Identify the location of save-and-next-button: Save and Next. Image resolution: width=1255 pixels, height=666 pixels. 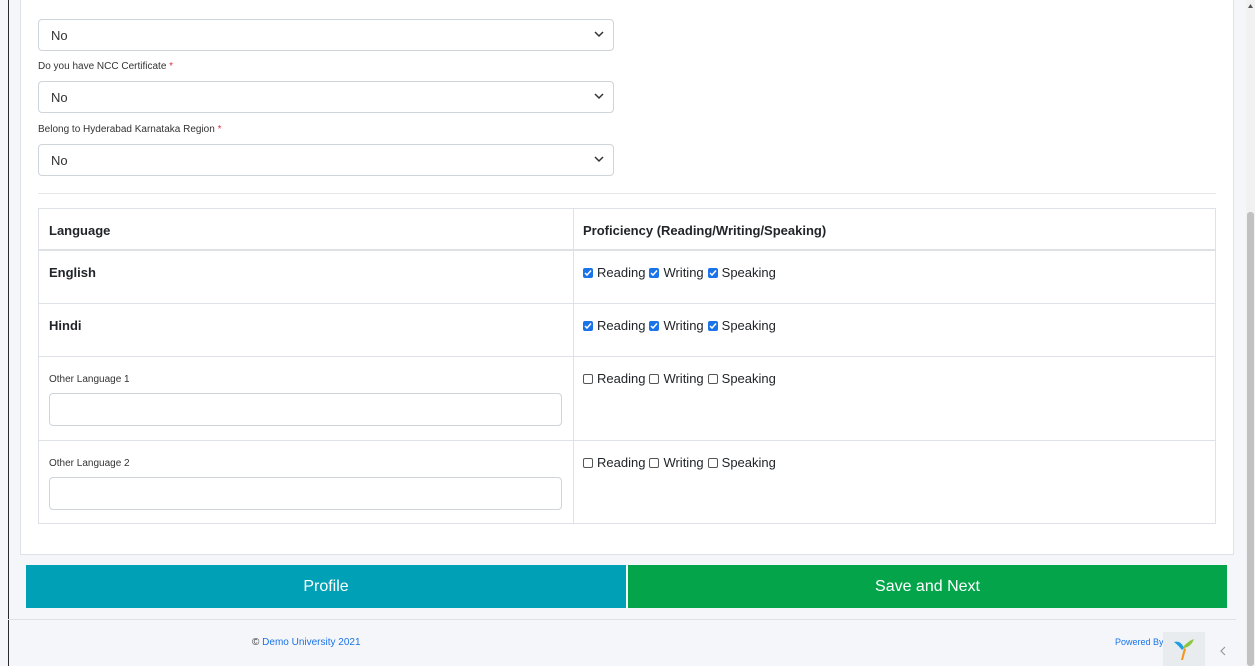
(927, 586).